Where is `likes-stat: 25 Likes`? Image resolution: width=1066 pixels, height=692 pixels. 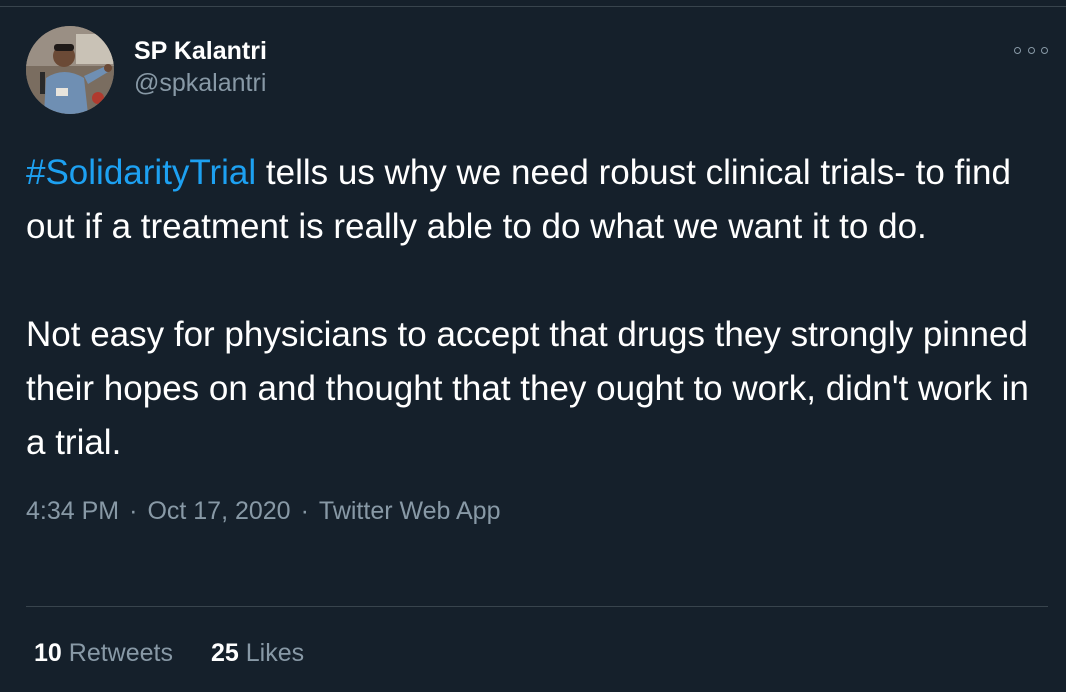
likes-stat: 25 Likes is located at coordinates (257, 653).